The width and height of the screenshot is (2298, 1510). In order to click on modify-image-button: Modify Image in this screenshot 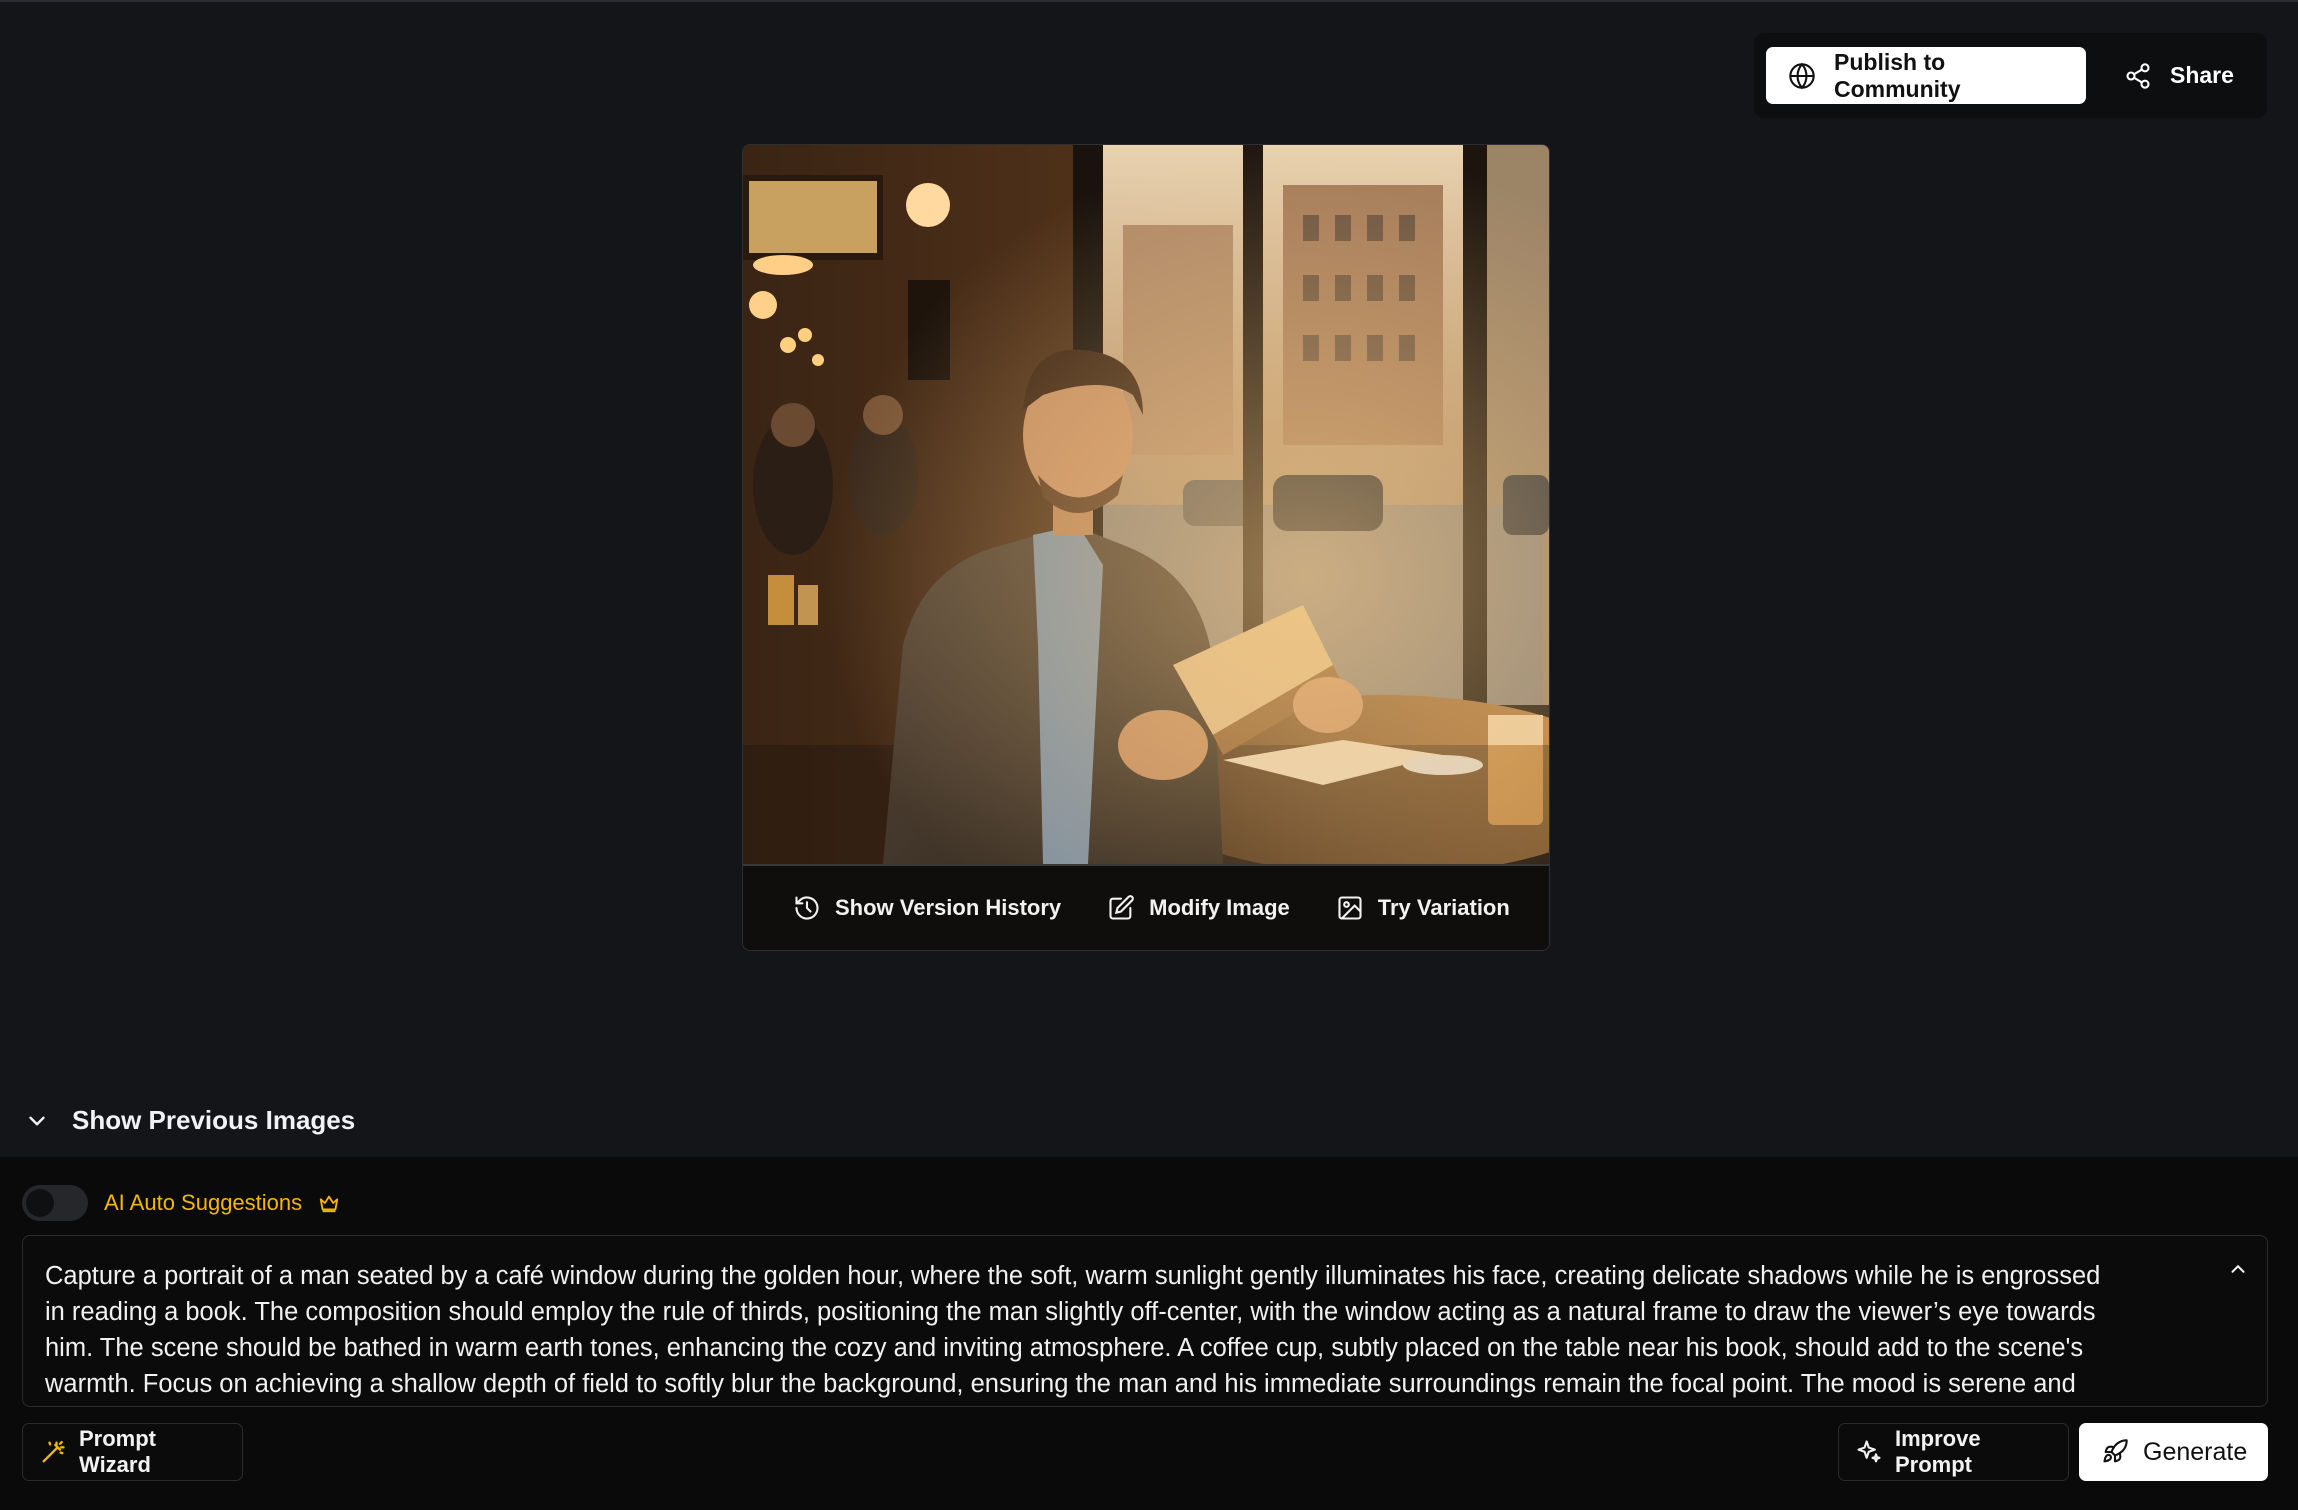, I will do `click(1198, 908)`.